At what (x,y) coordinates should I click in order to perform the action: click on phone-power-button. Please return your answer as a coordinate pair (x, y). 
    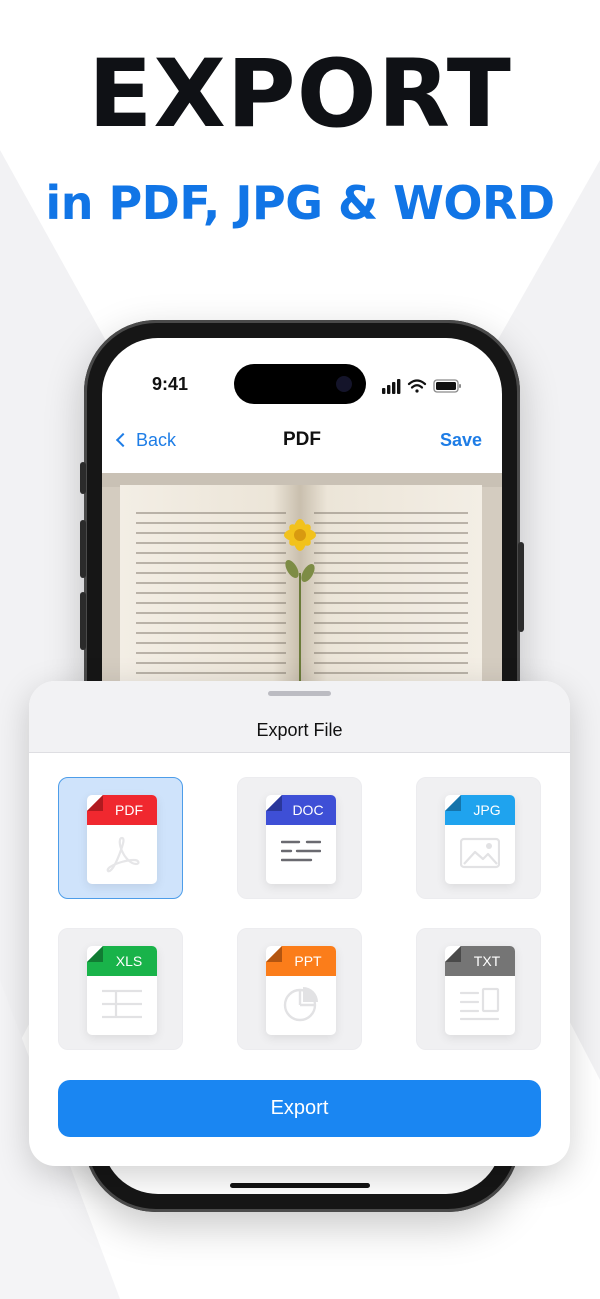
    Looking at the image, I should click on (521, 587).